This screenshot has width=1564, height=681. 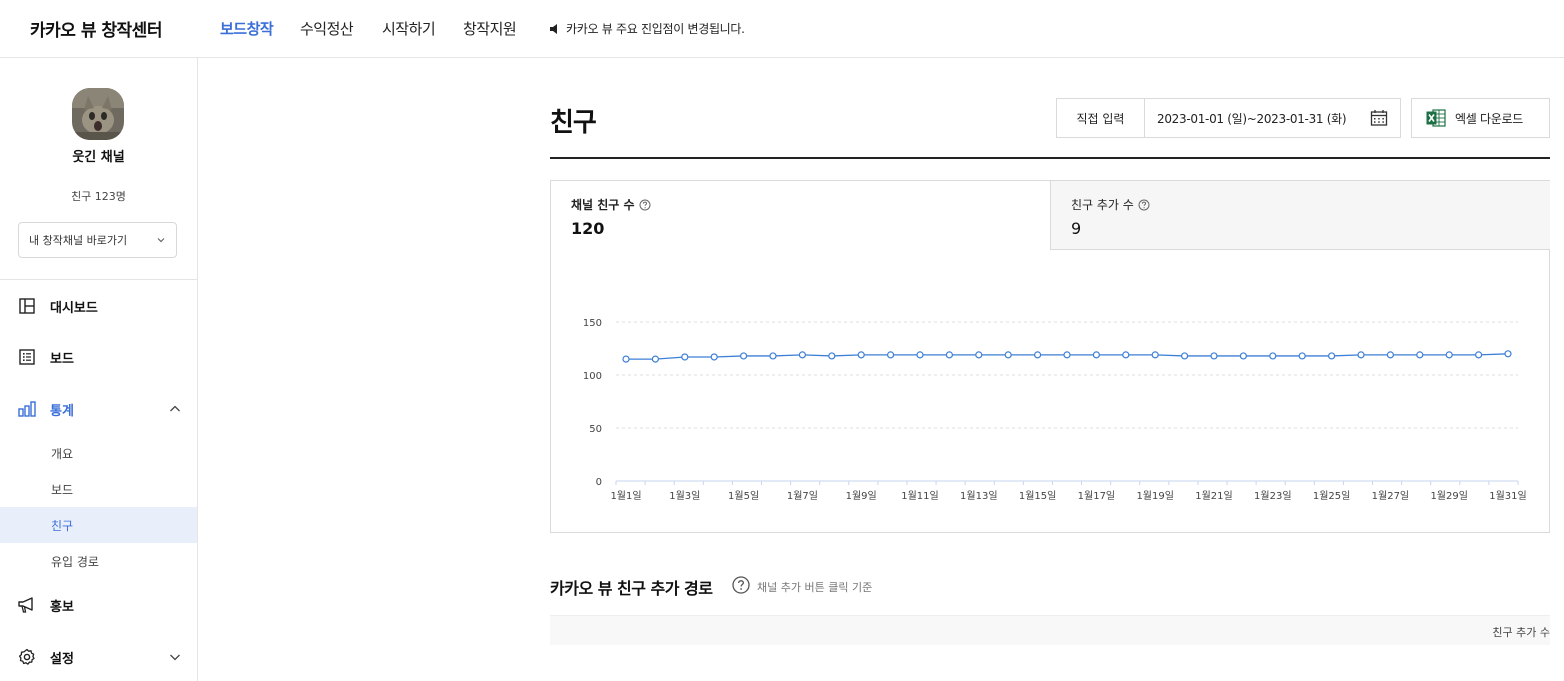 I want to click on nav-revenue: 수익정산, so click(x=327, y=28).